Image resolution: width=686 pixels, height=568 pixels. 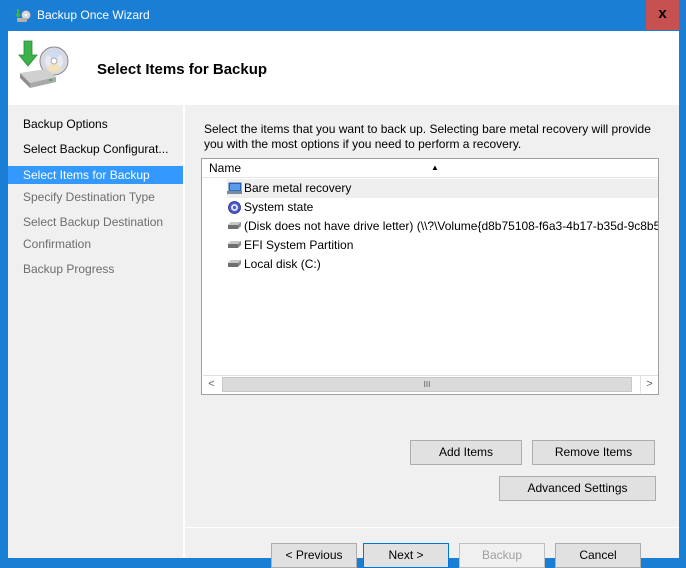 I want to click on list-item-label: Bare metal recovery, so click(x=298, y=188).